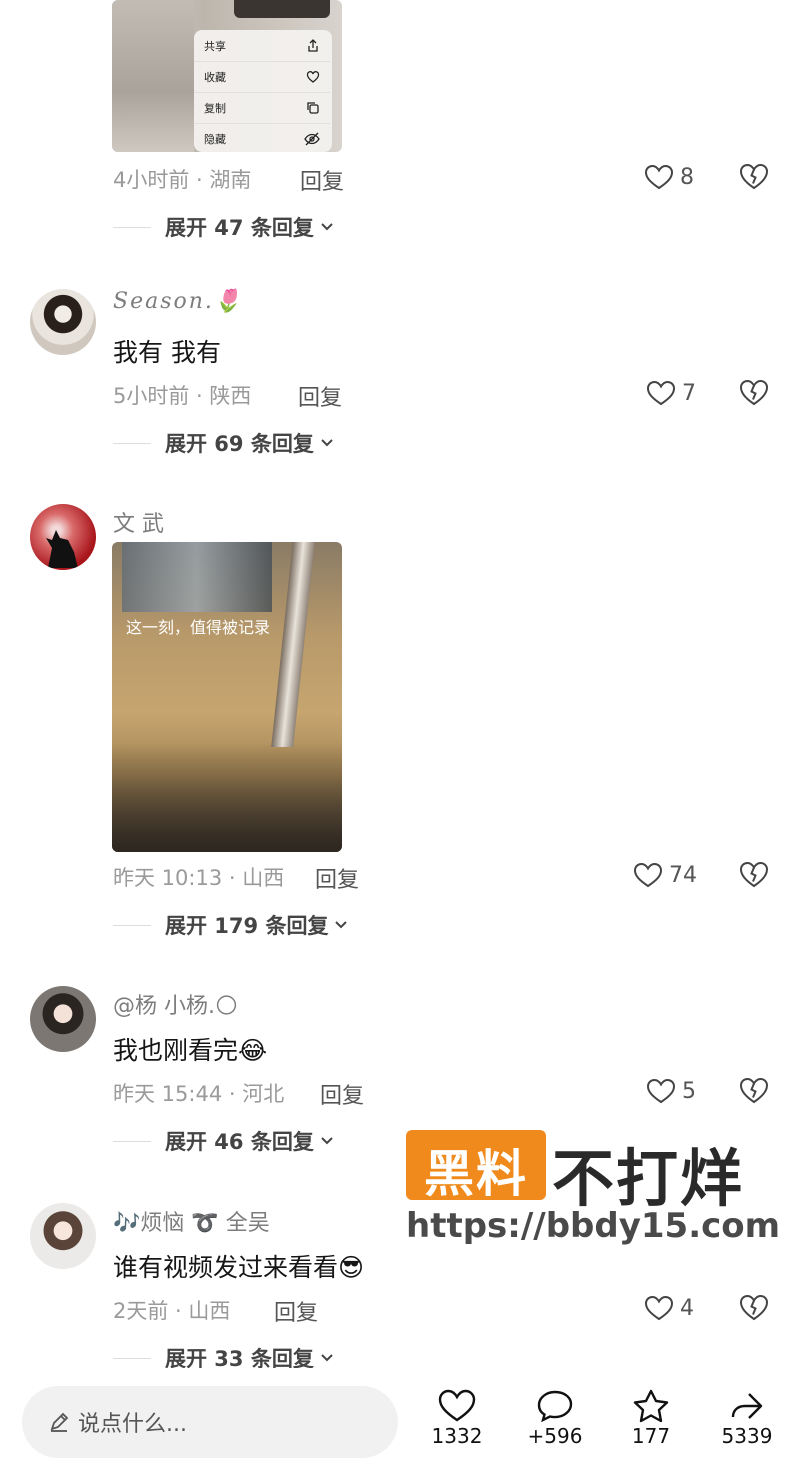  Describe the element at coordinates (226, 1006) in the screenshot. I see `moon-emoji: 🌕` at that location.